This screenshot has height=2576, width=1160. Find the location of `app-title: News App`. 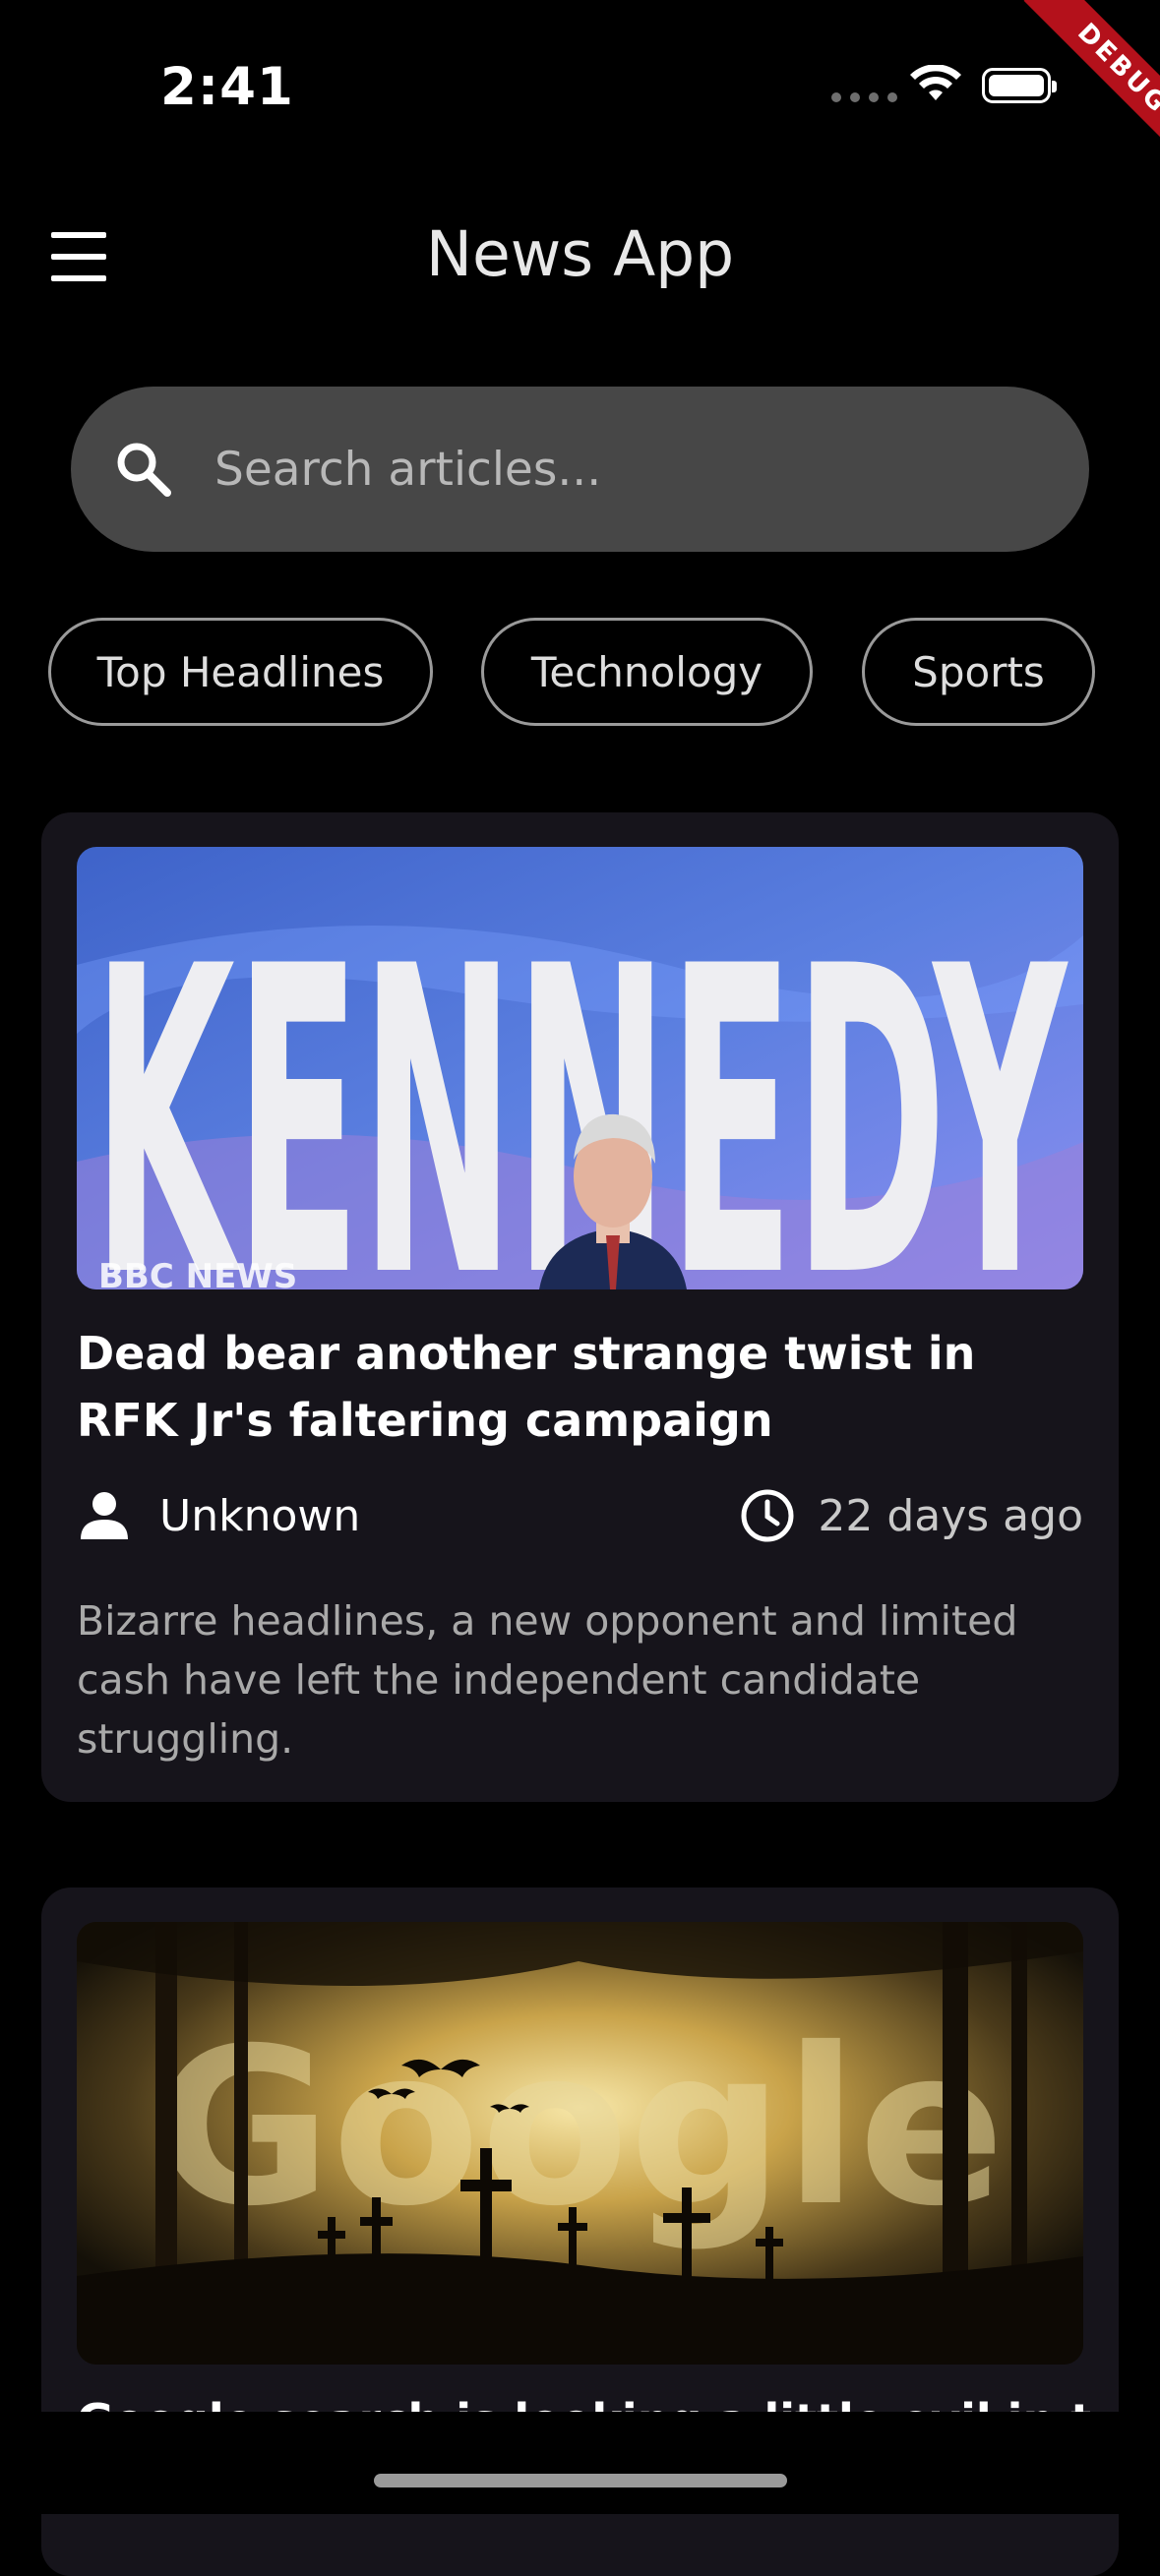

app-title: News App is located at coordinates (580, 254).